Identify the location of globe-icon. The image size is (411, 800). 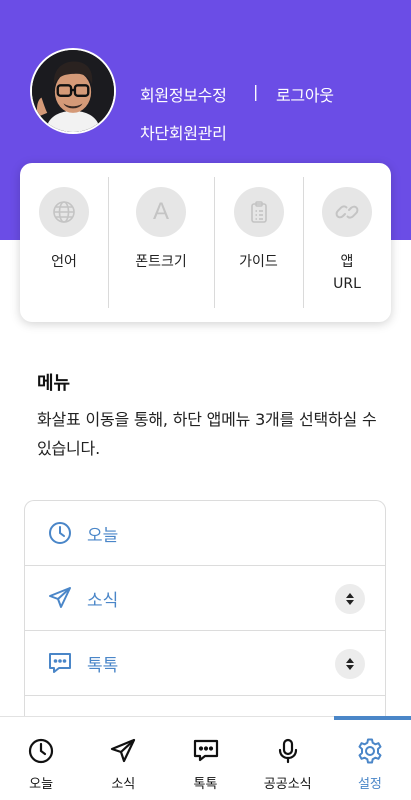
(64, 212).